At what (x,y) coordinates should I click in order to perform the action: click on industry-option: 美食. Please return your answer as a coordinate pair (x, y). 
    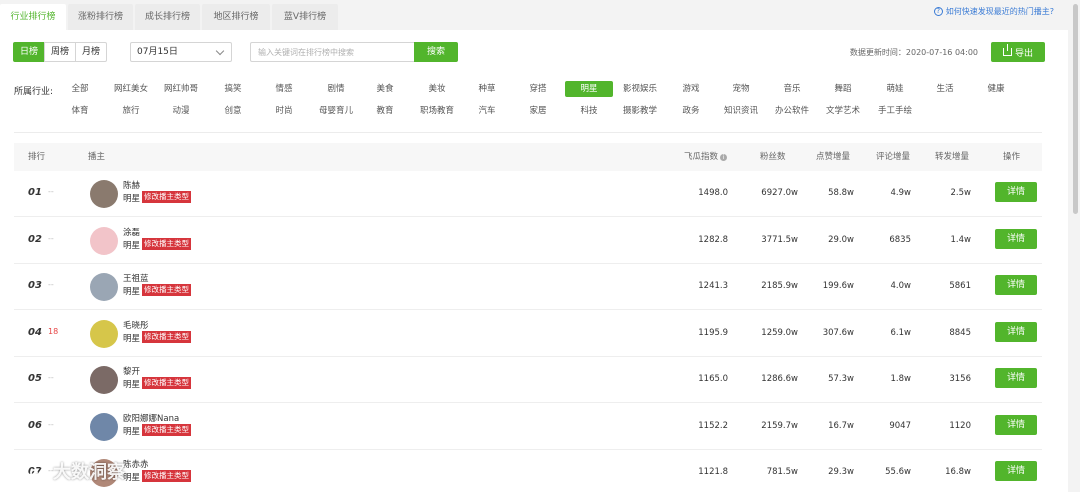
    Looking at the image, I should click on (385, 89).